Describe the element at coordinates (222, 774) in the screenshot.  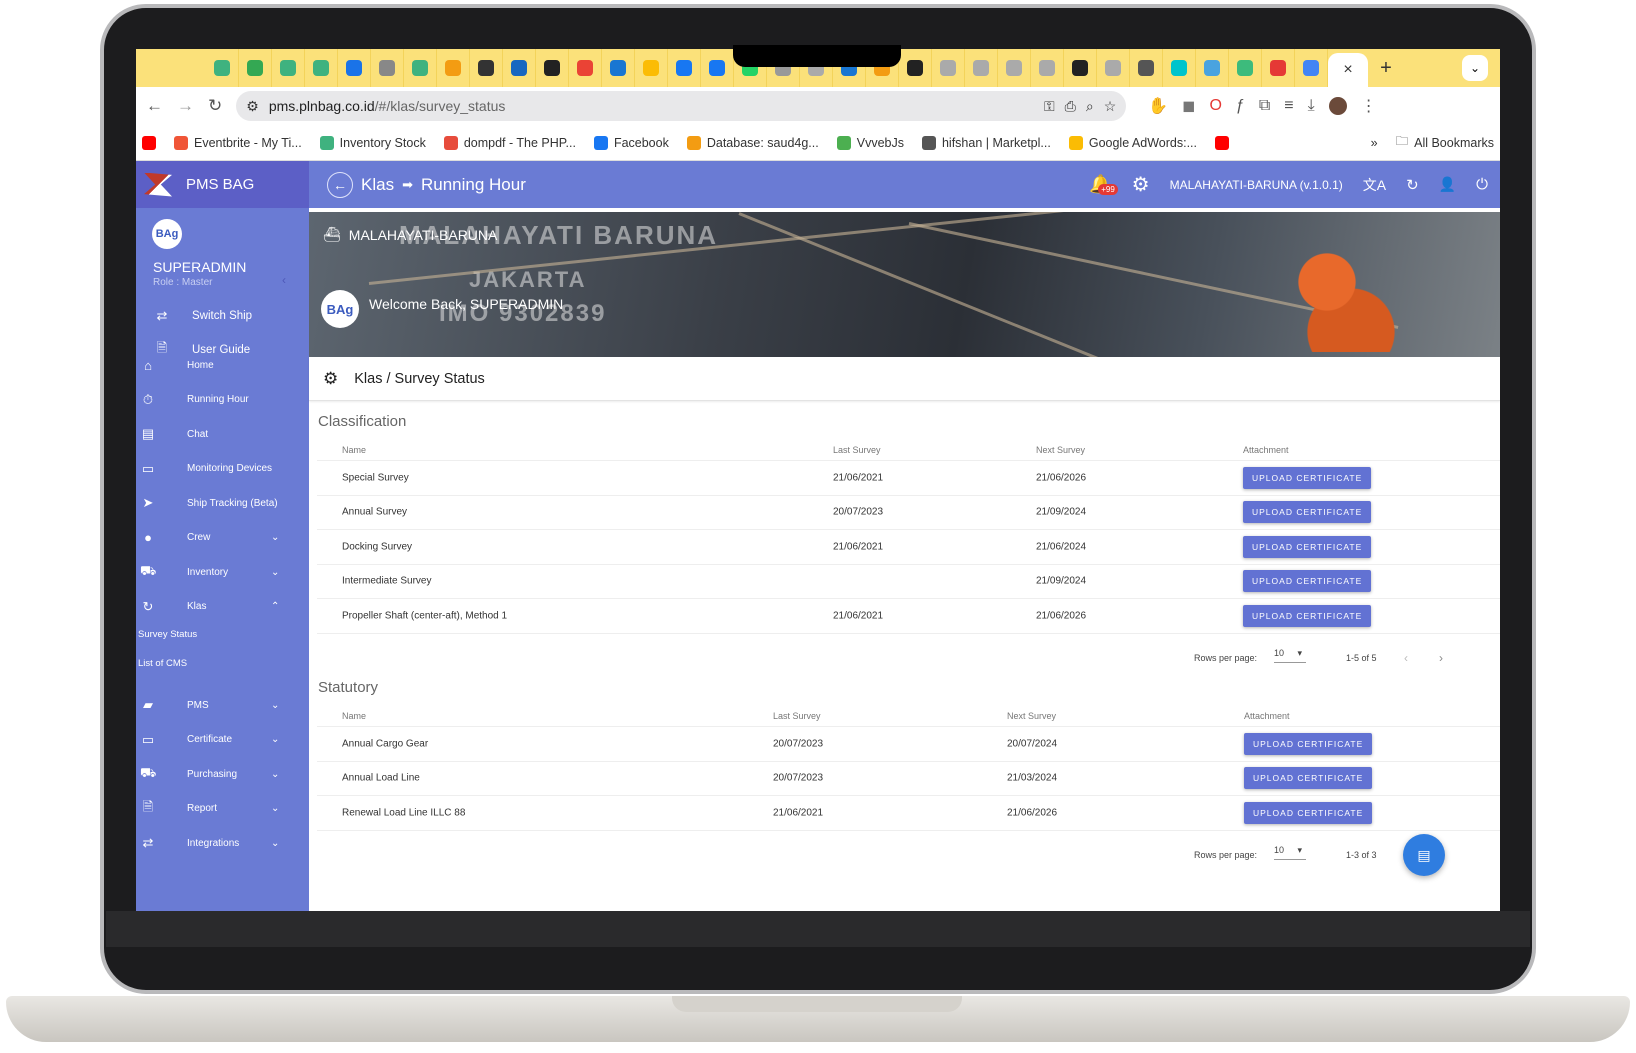
I see `sidebar-item-purchasing: ⛟ Purchasing ⌄` at that location.